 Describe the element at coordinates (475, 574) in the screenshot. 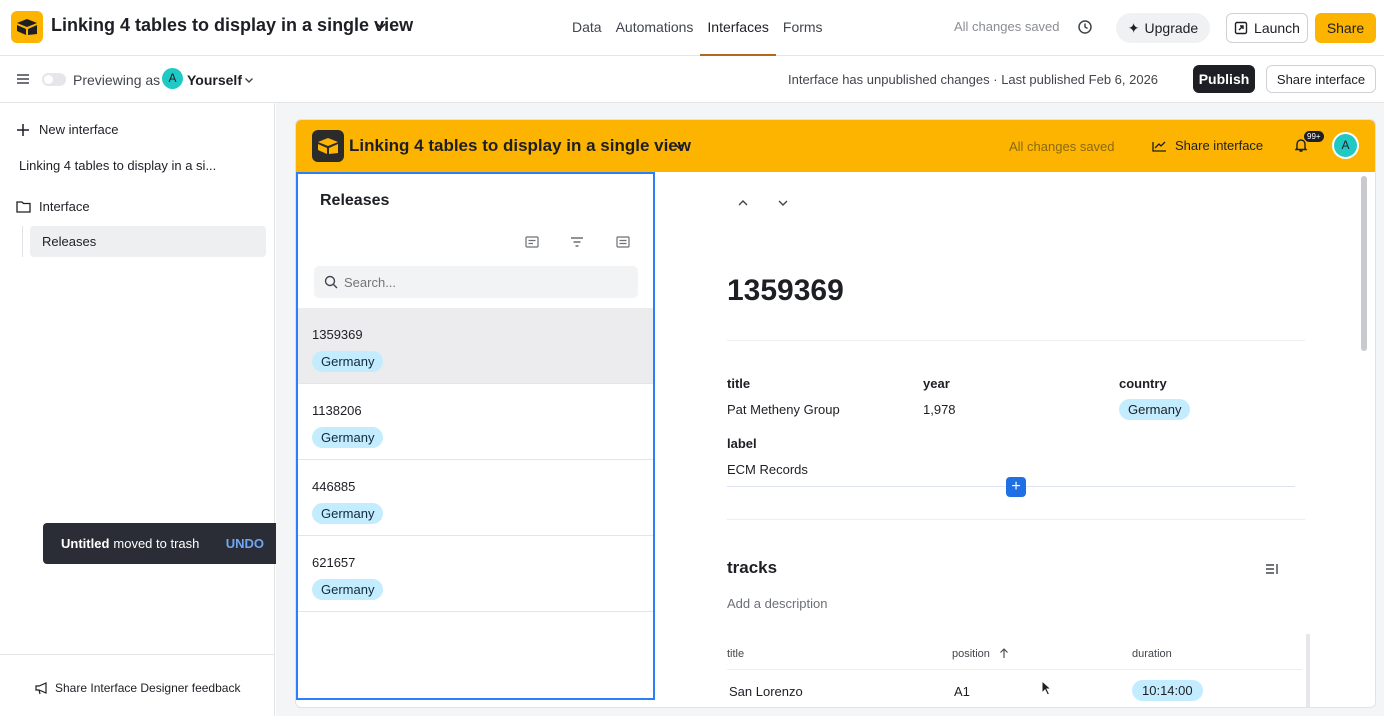

I see `list-item: 621657 Germany` at that location.